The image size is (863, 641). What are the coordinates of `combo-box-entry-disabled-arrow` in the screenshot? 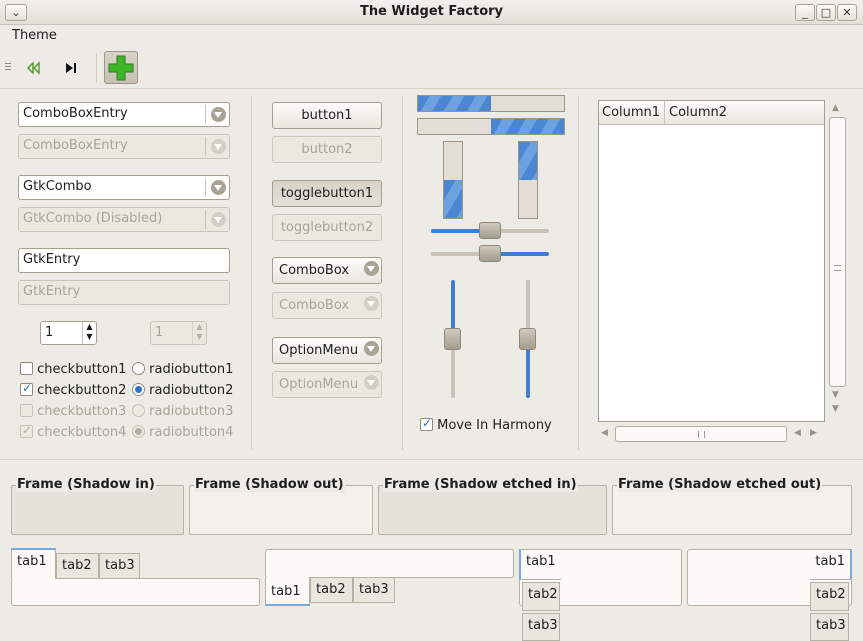 It's located at (216, 146).